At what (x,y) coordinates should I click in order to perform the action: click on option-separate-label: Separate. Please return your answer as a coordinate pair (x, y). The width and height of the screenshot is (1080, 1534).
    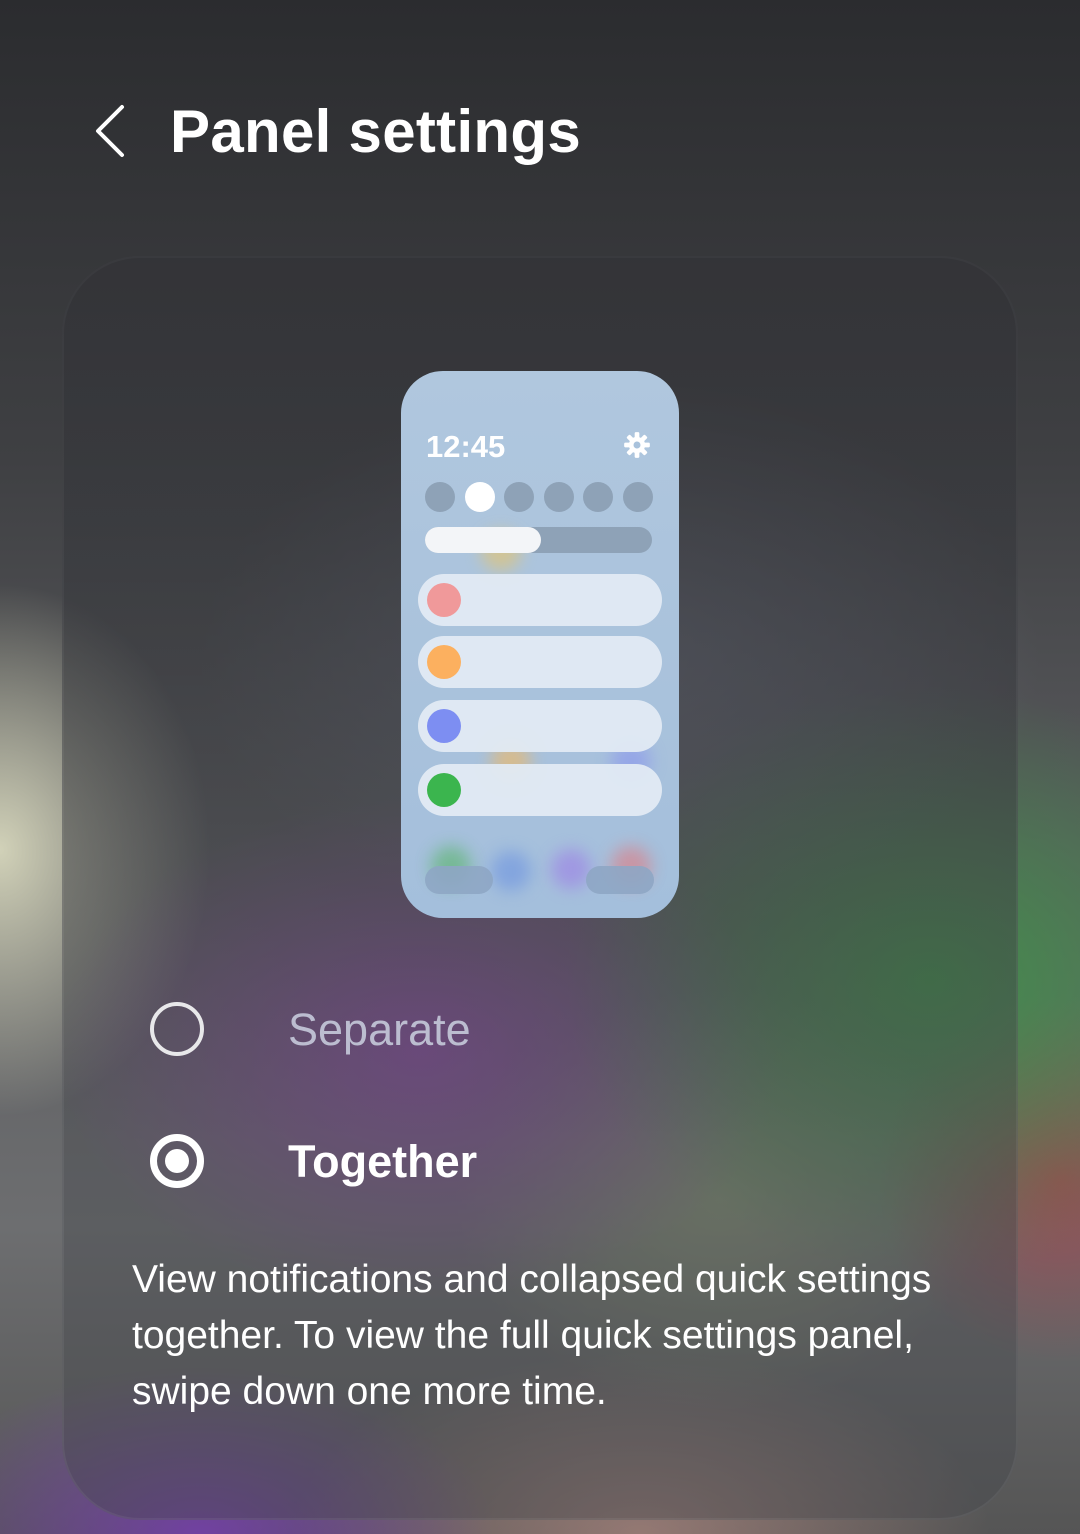
    Looking at the image, I should click on (379, 1029).